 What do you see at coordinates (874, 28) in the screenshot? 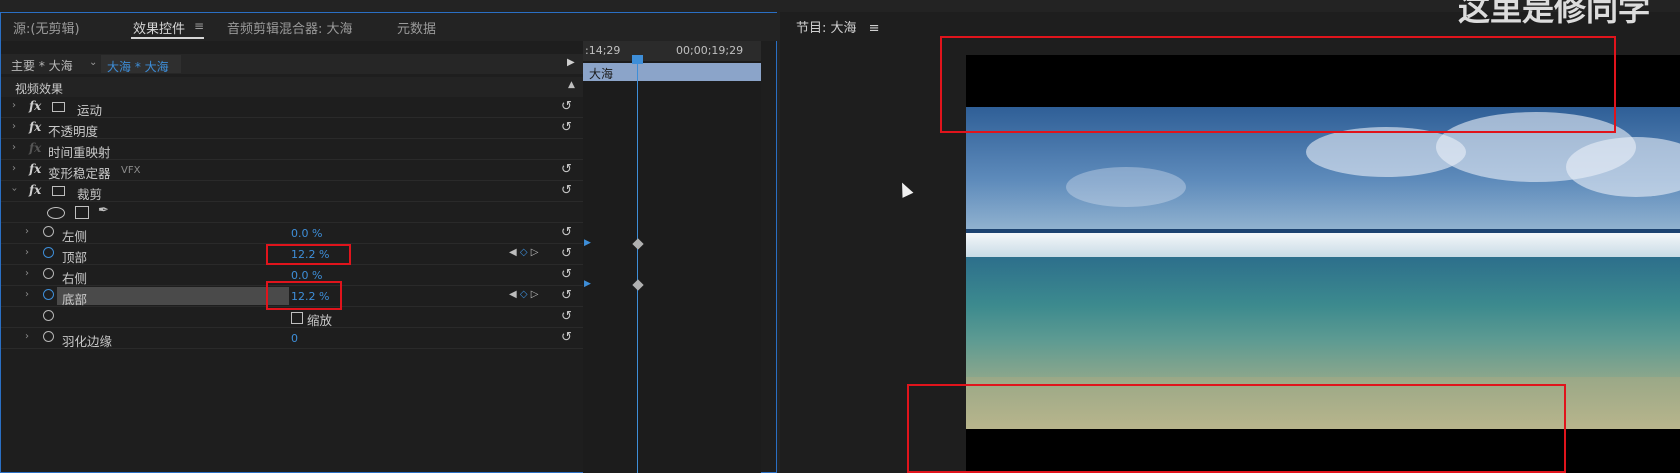
I see `panel-menu-icon: ≡` at bounding box center [874, 28].